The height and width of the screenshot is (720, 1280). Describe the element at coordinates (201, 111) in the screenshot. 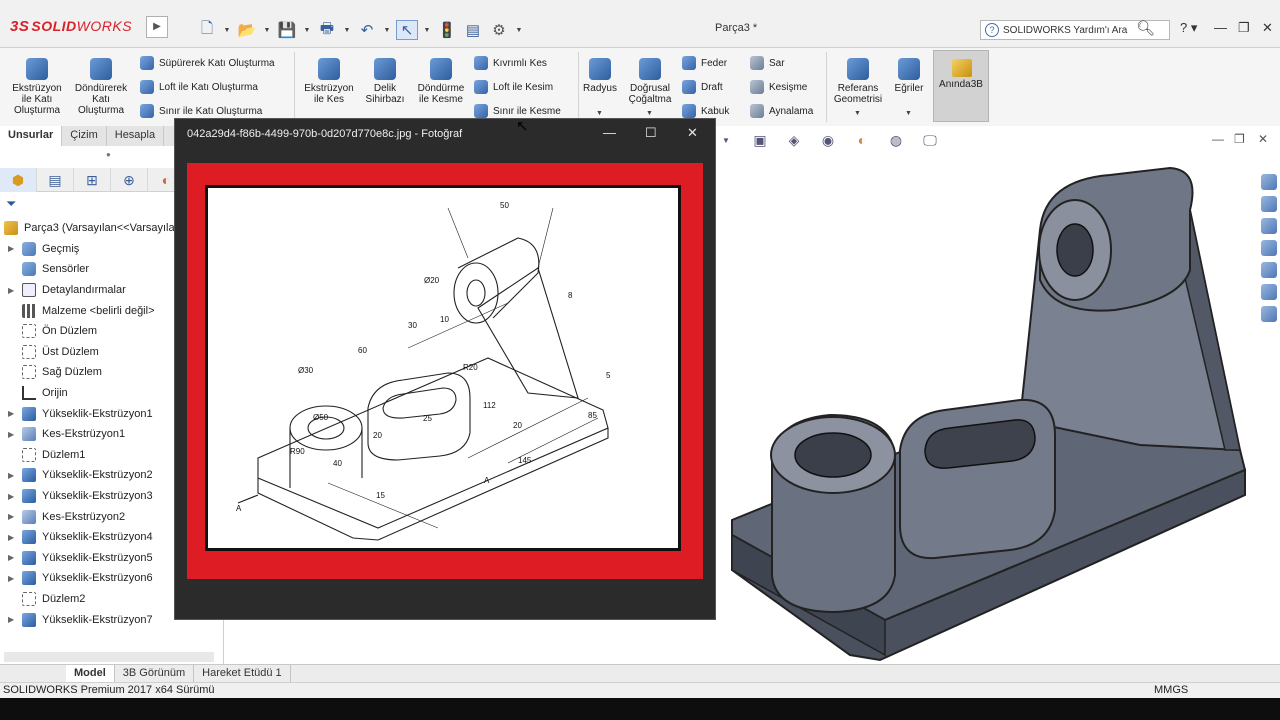

I see `boundary-boss-button: Sınır ile Katı Oluşturma` at that location.